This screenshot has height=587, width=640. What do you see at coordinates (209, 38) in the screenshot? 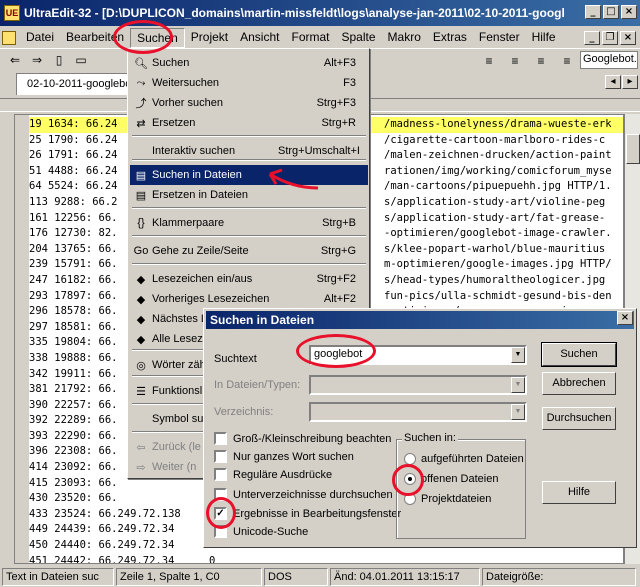
I see `menu-projekt: Projekt` at bounding box center [209, 38].